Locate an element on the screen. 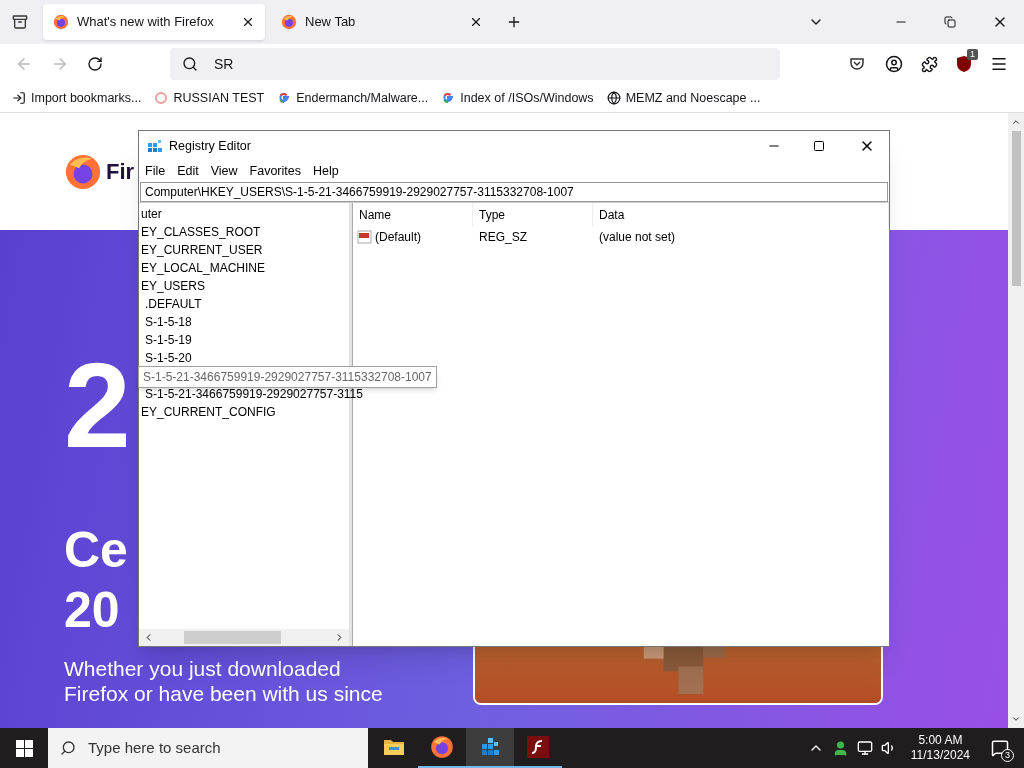 Image resolution: width=1024 pixels, height=768 pixels. paragraph-line: Whether you just downloaded is located at coordinates (202, 668).